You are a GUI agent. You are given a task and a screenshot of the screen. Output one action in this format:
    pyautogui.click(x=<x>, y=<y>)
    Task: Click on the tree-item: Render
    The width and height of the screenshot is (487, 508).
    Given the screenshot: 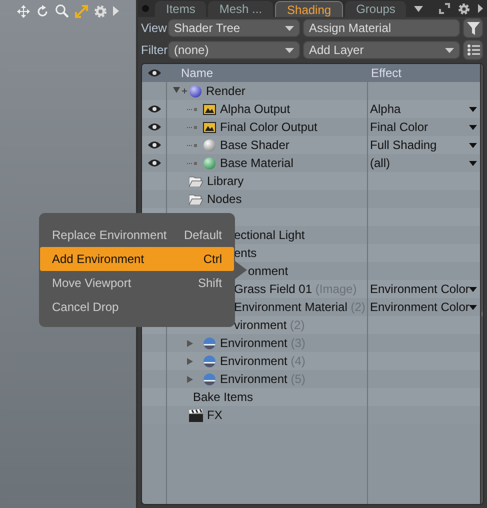 What is the action you would take?
    pyautogui.click(x=226, y=91)
    